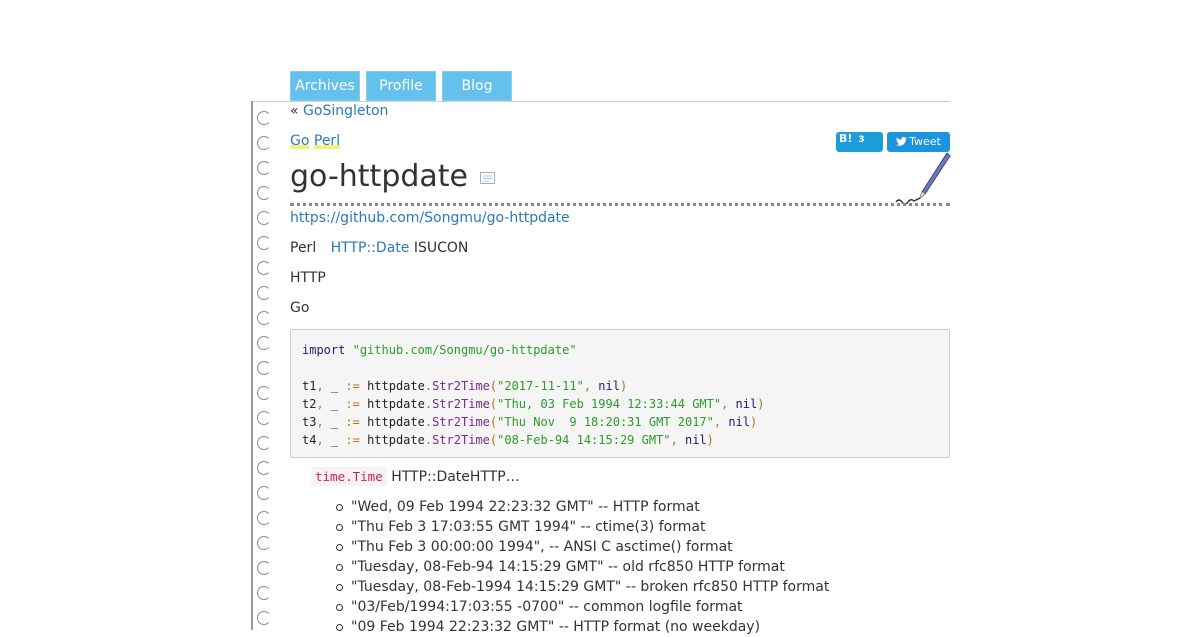 The height and width of the screenshot is (637, 1200). I want to click on entry-categories: Go Perl, so click(315, 141).